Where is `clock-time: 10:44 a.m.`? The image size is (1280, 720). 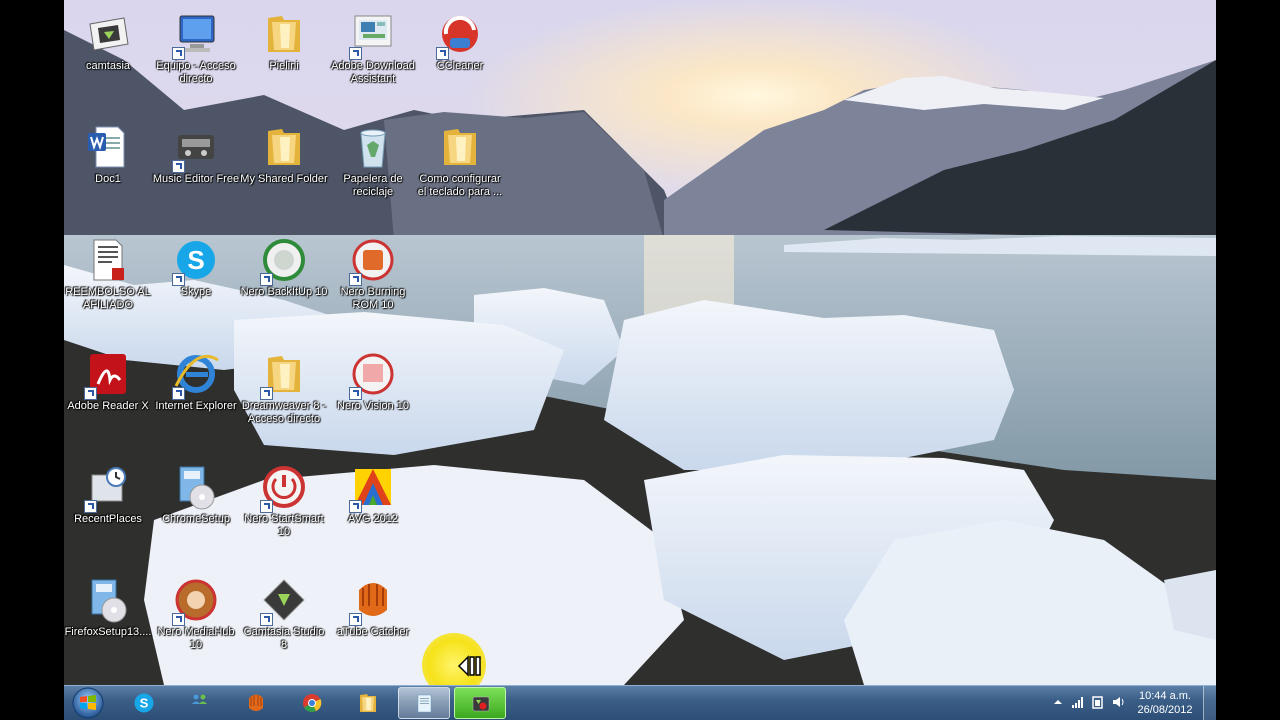
clock-time: 10:44 a.m. is located at coordinates (1165, 696).